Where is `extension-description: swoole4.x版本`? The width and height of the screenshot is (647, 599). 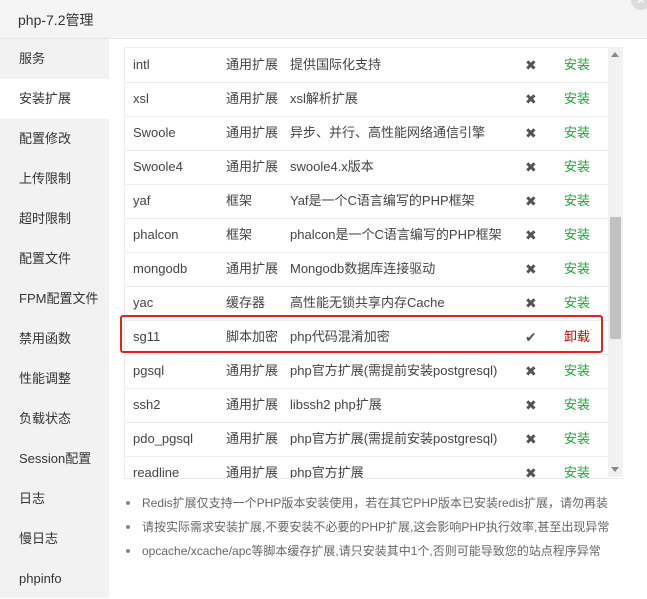 extension-description: swoole4.x版本 is located at coordinates (332, 166).